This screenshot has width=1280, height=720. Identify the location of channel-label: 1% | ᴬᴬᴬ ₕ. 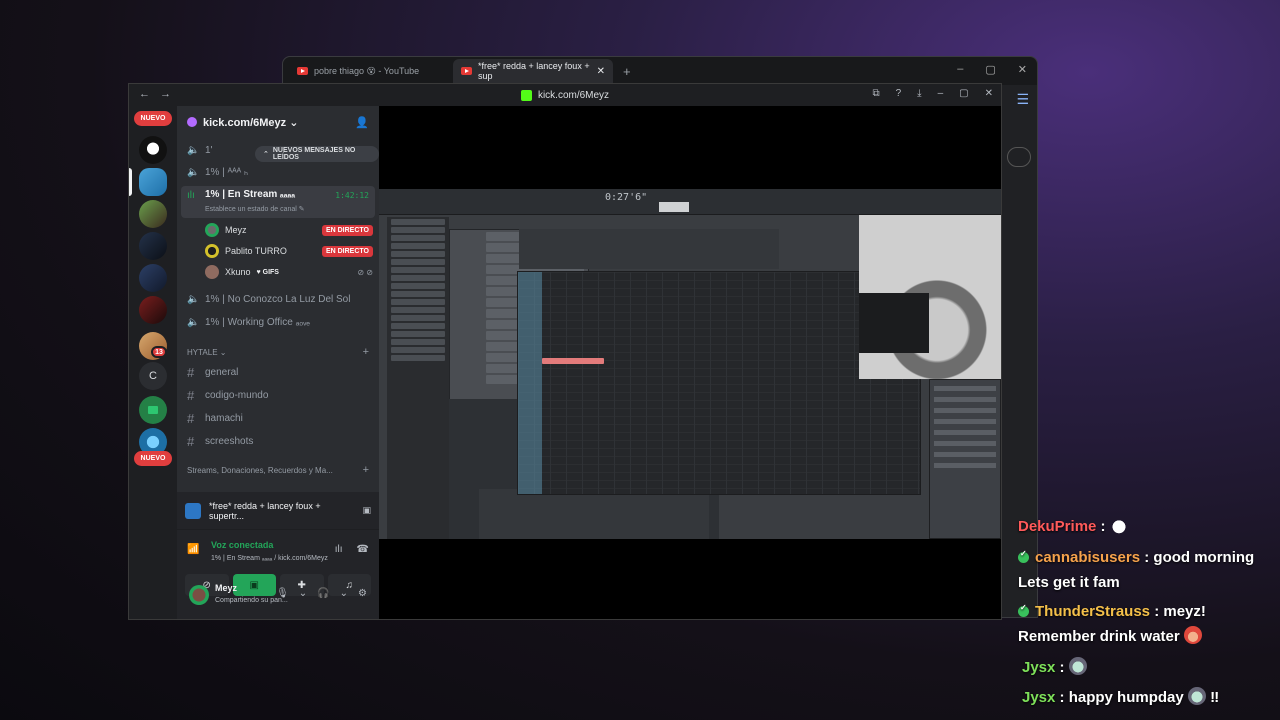
(227, 172).